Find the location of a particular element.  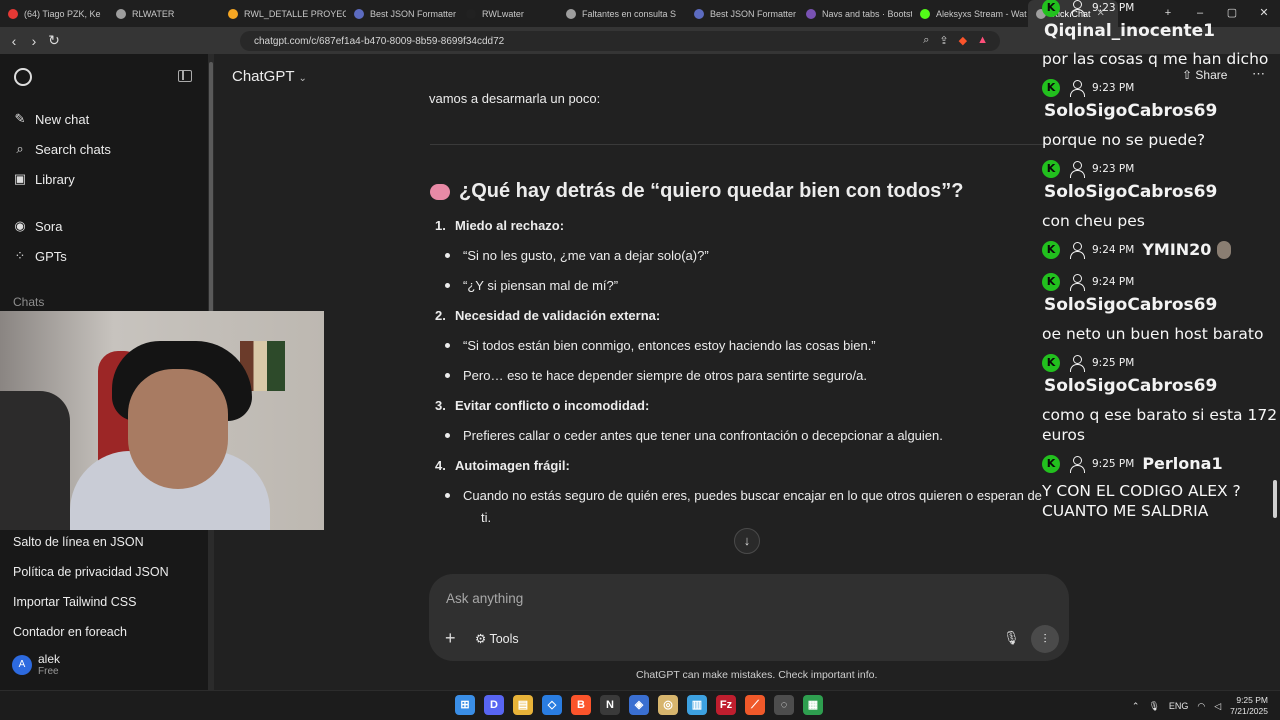

gaming-chair is located at coordinates (35, 460).